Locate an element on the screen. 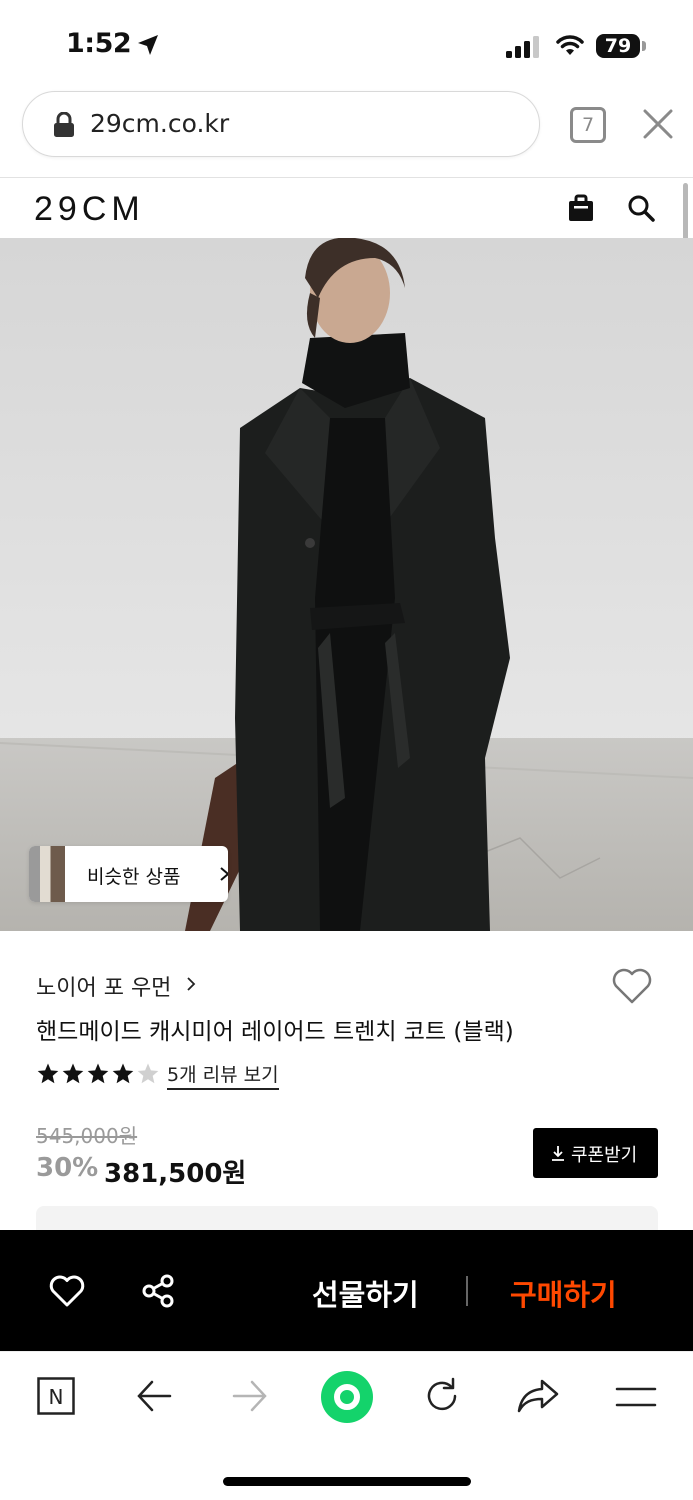  signal-icon is located at coordinates (522, 47).